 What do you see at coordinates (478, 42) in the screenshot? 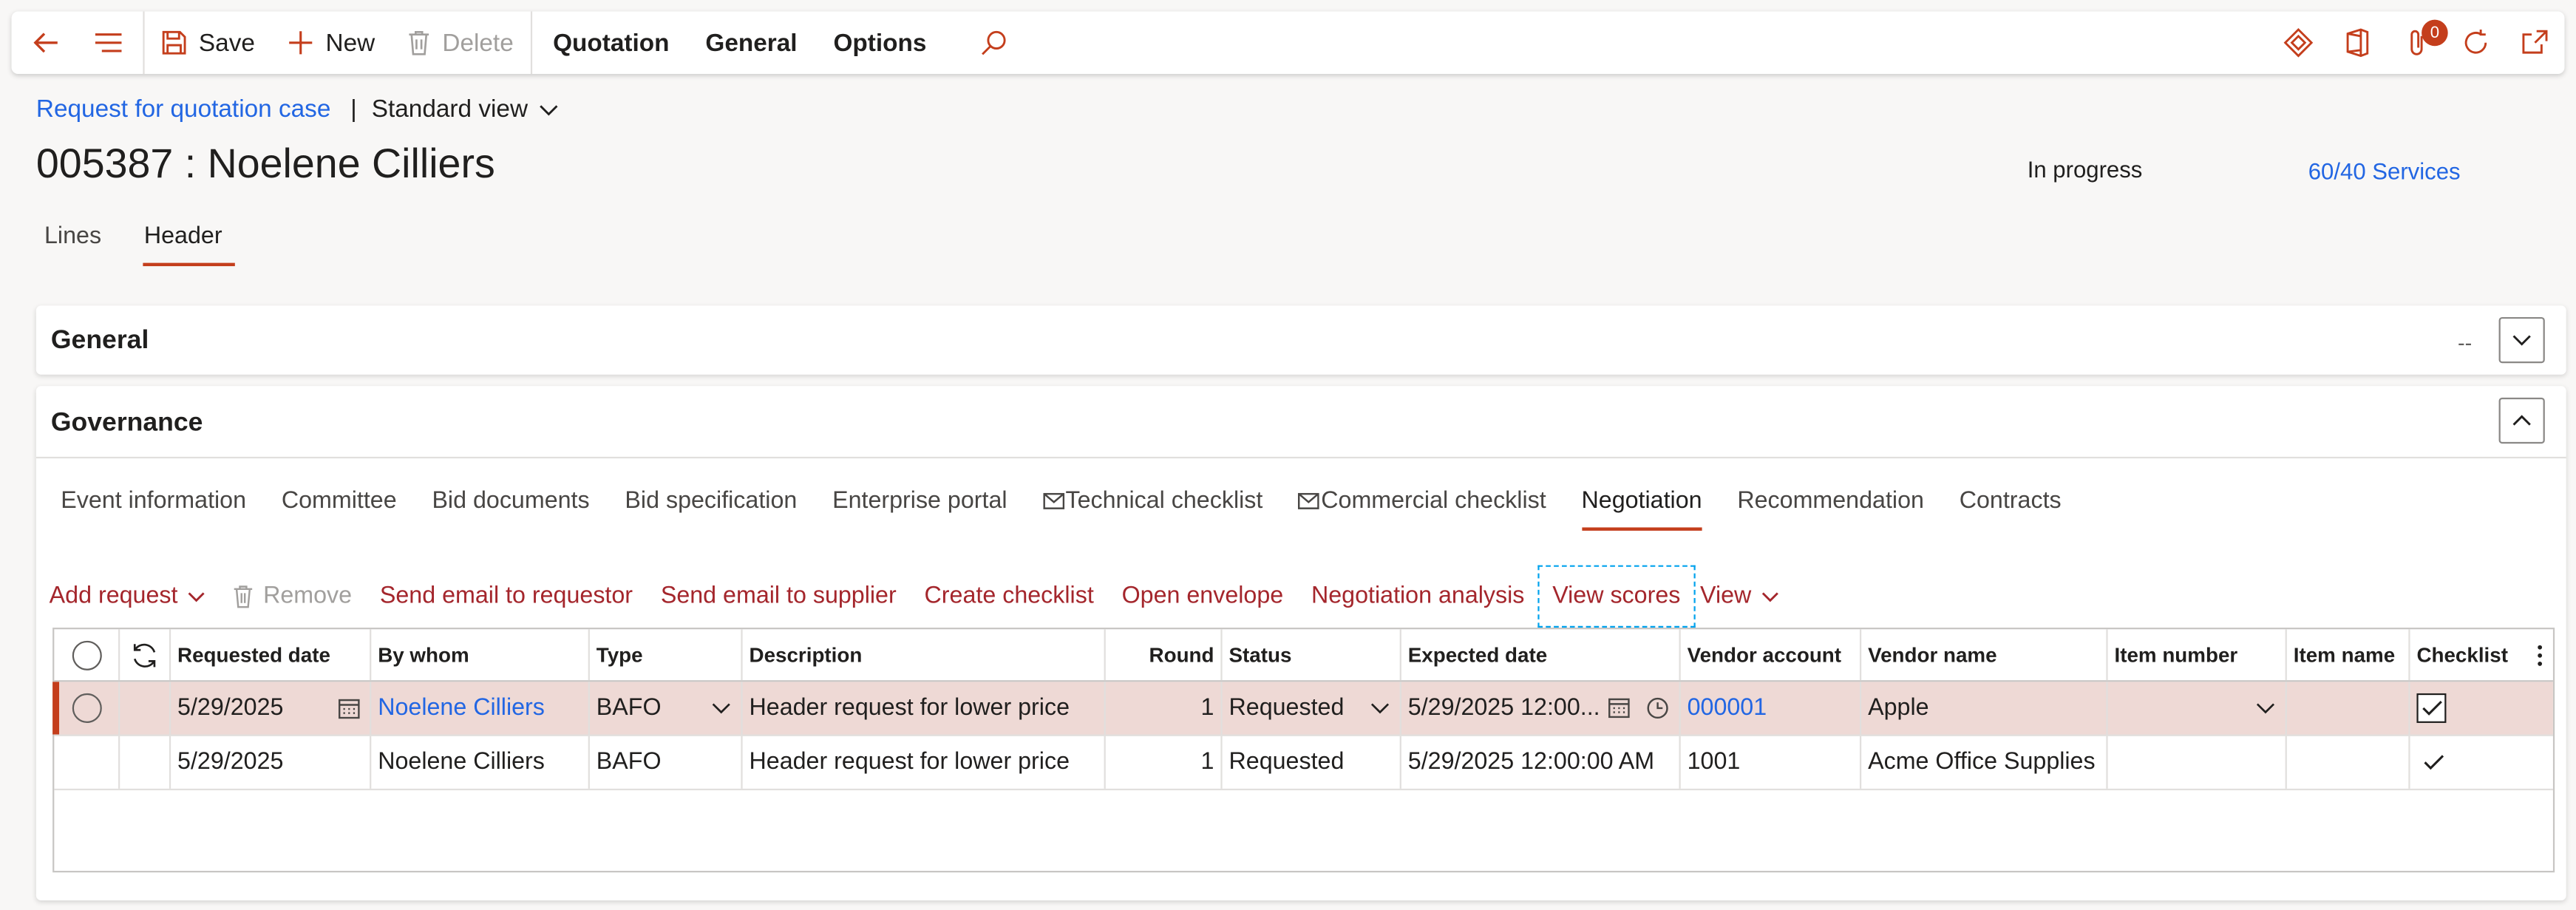
I see `delete-label: Delete` at bounding box center [478, 42].